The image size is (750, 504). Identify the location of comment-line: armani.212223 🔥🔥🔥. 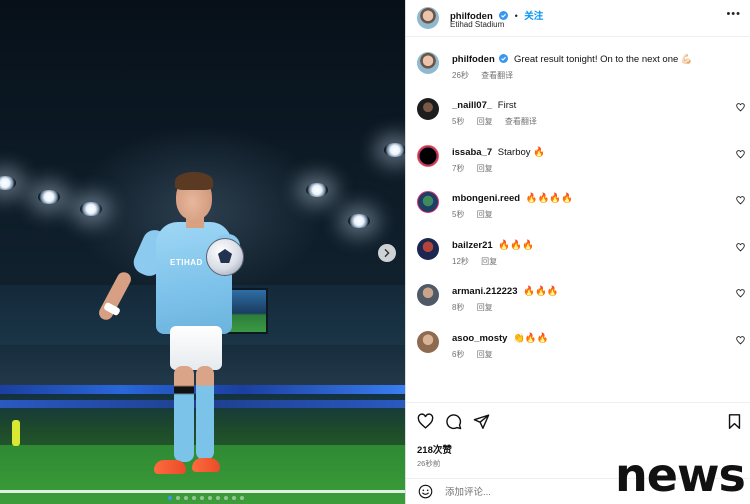
(505, 291).